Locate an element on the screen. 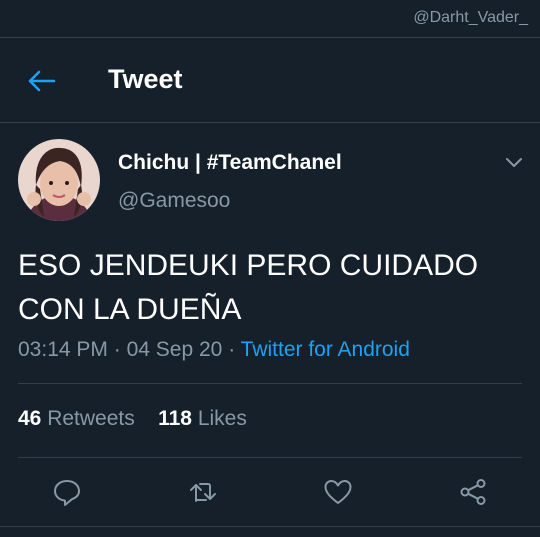 This screenshot has height=537, width=540. retweets-label: Retweets is located at coordinates (91, 418).